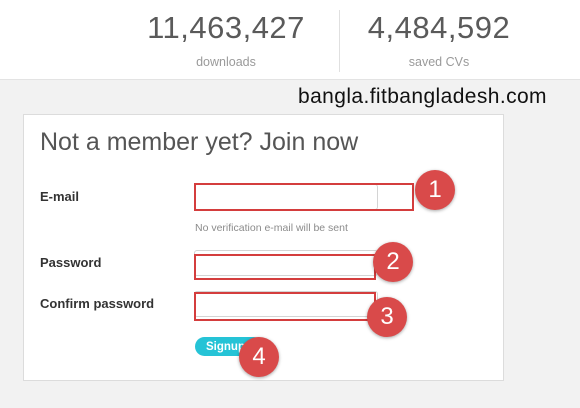  Describe the element at coordinates (422, 96) in the screenshot. I see `watermark-url: bangla.fitbangladesh.com` at that location.